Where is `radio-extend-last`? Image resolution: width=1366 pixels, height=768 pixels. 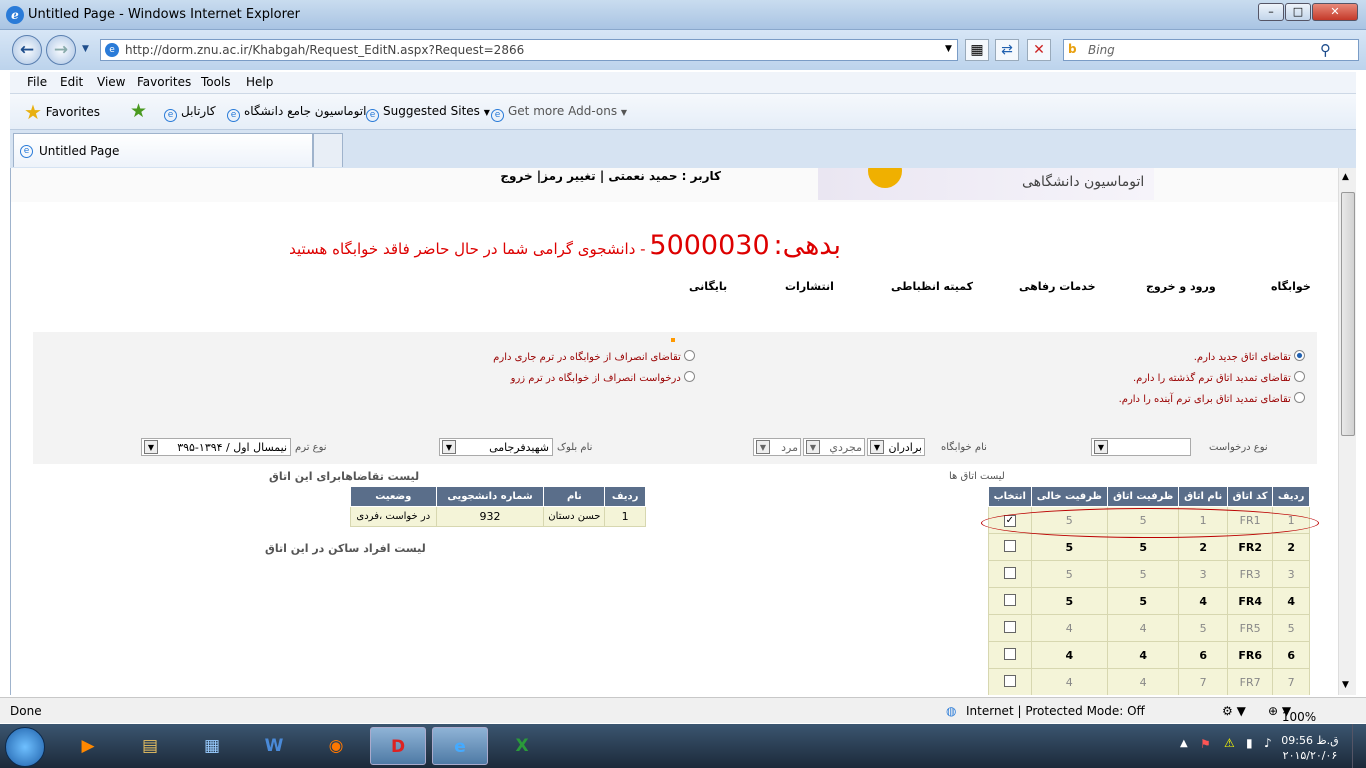
radio-extend-last is located at coordinates (1299, 376).